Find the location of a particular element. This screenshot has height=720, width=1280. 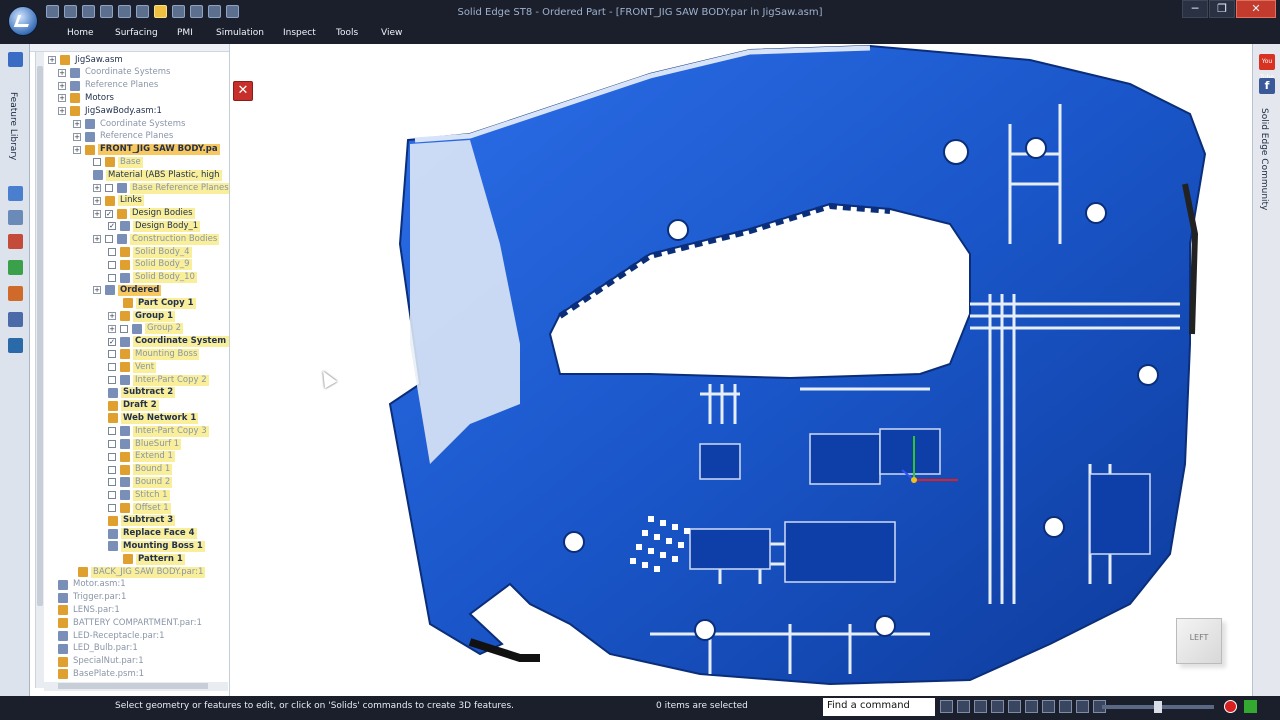

tab-tools: Tools is located at coordinates (347, 33).